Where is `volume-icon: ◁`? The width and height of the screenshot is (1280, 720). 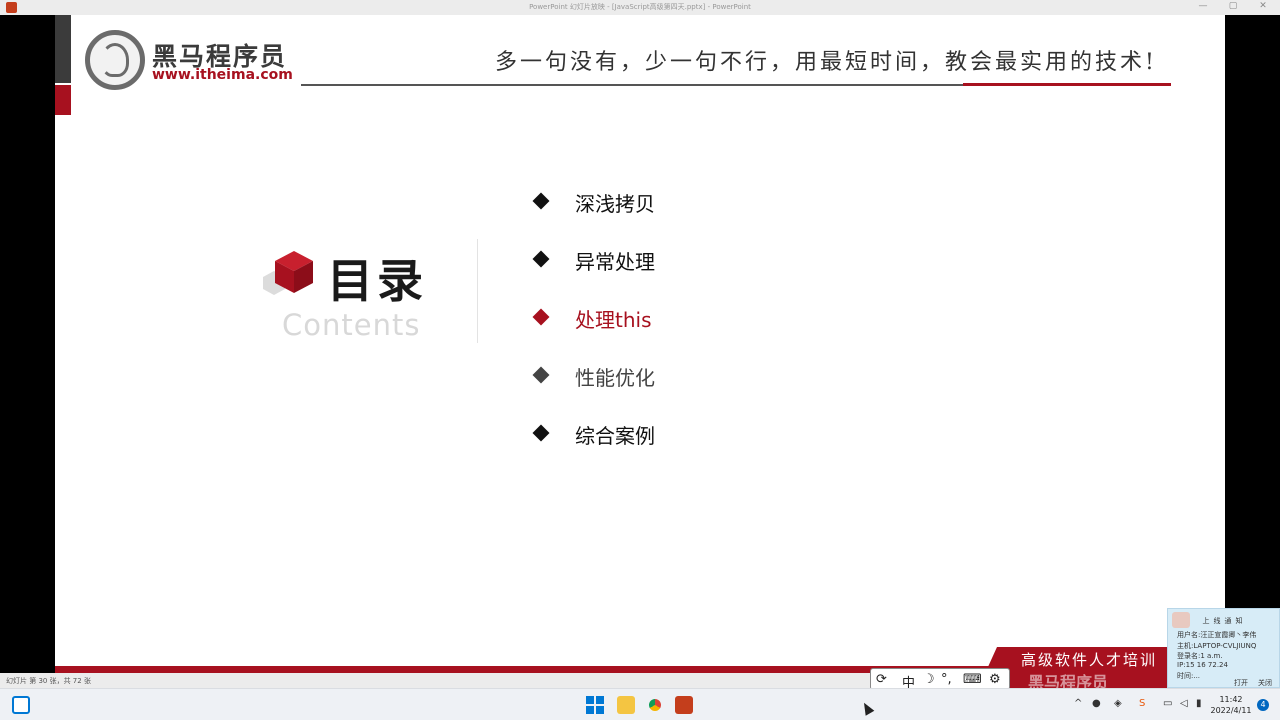
volume-icon: ◁ is located at coordinates (1184, 703).